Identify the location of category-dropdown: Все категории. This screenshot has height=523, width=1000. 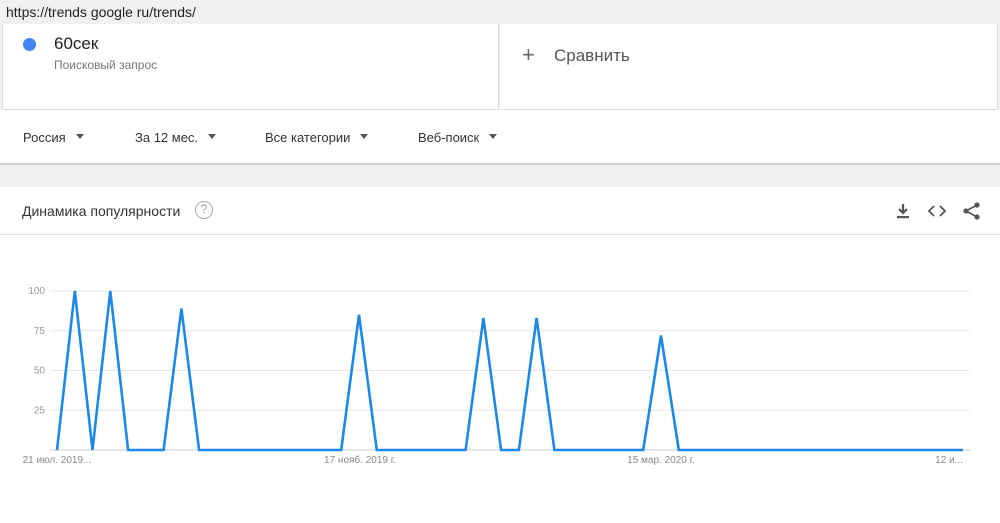
(317, 137).